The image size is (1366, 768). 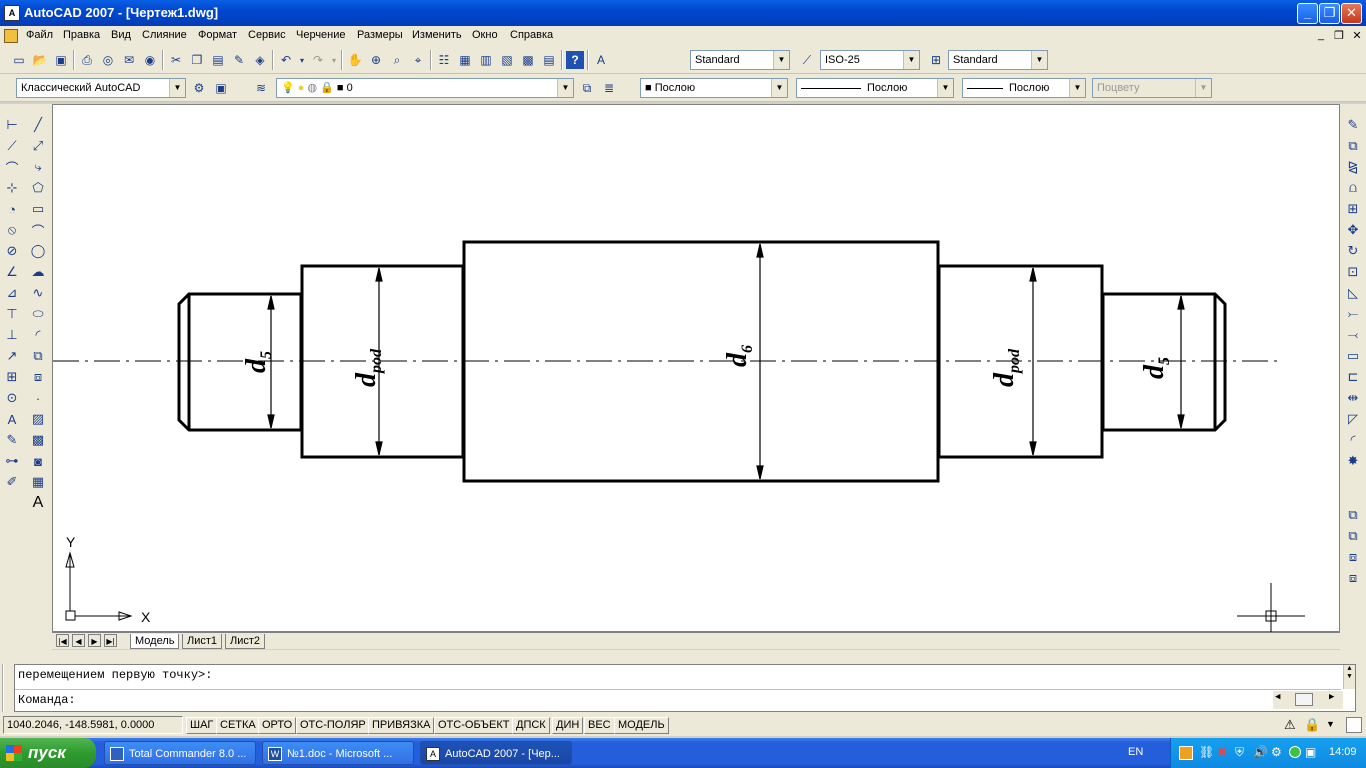 What do you see at coordinates (221, 88) in the screenshot?
I see `workspace-save-icon: ▣` at bounding box center [221, 88].